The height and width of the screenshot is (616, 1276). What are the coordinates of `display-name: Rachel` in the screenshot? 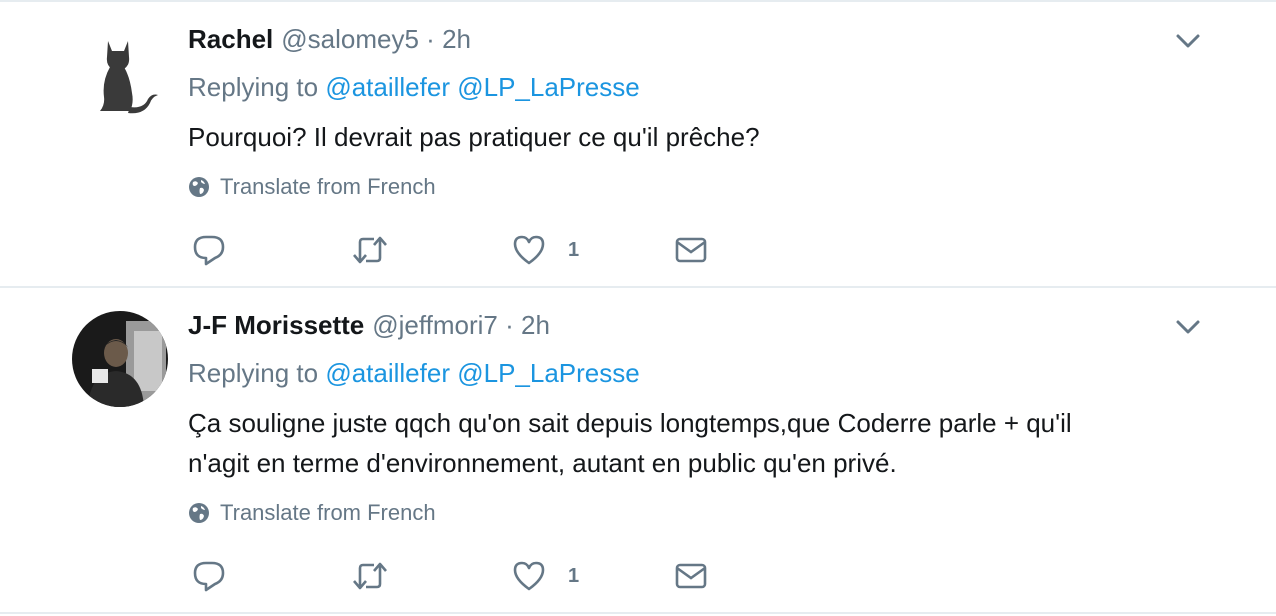 It's located at (230, 39).